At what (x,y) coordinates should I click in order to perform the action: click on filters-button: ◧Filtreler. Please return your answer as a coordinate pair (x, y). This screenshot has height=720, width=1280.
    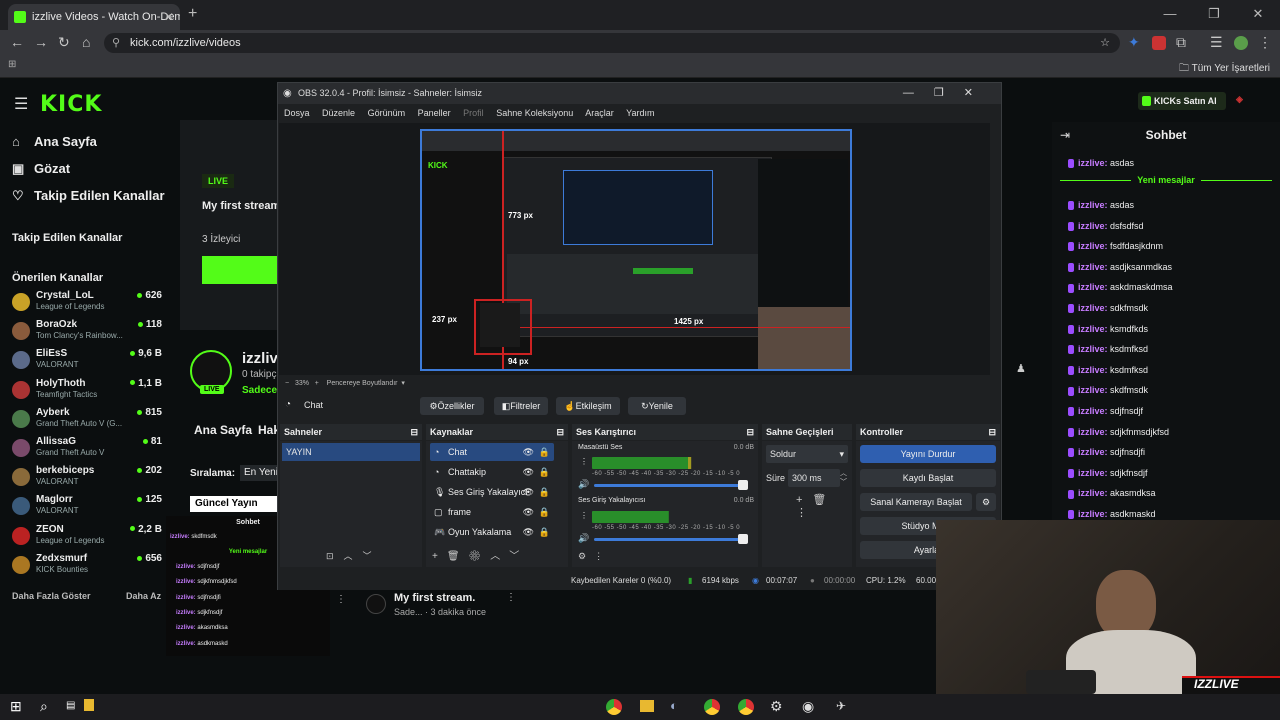
    Looking at the image, I should click on (521, 406).